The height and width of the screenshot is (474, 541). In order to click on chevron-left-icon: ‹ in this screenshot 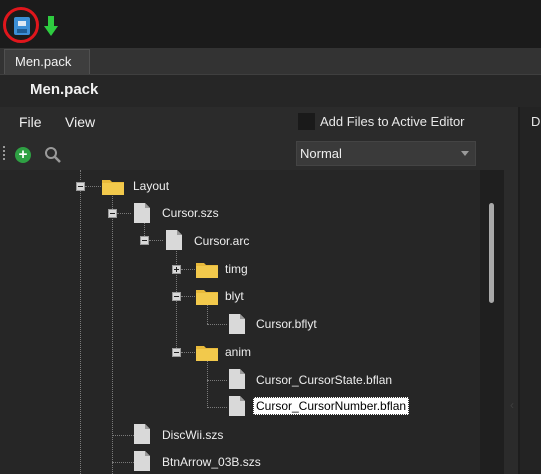, I will do `click(512, 405)`.